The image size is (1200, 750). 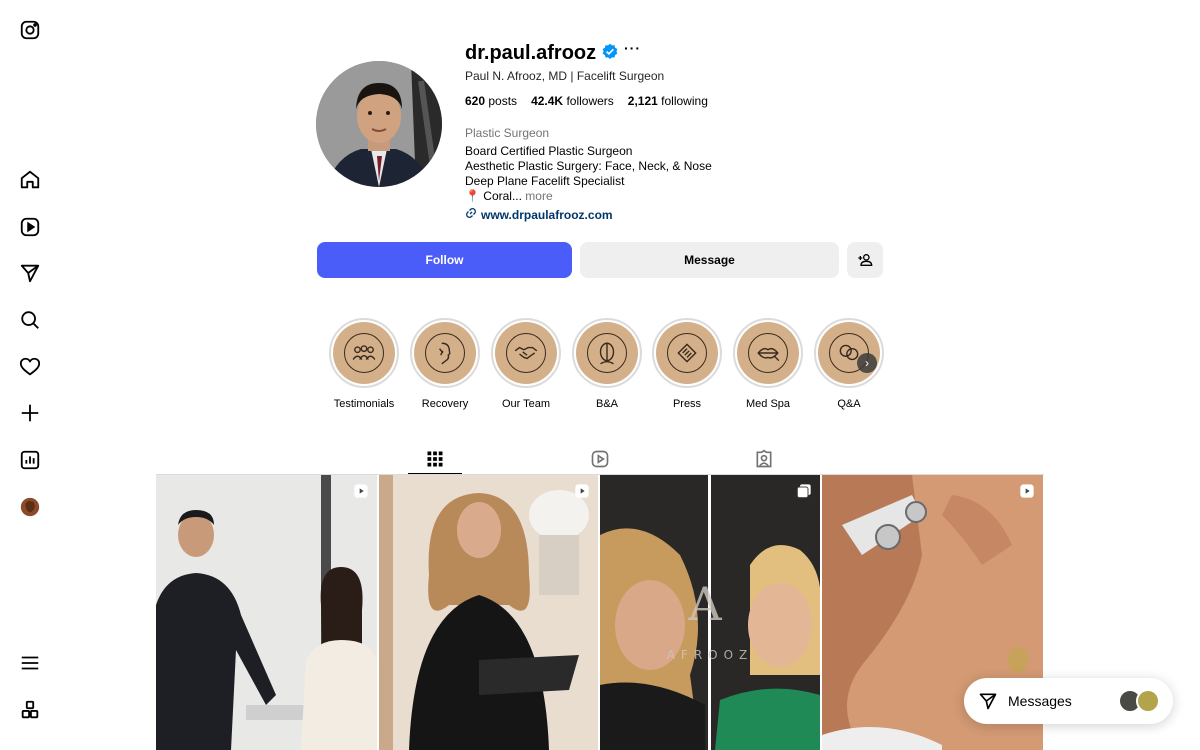 I want to click on profile-avatar-icon, so click(x=30, y=507).